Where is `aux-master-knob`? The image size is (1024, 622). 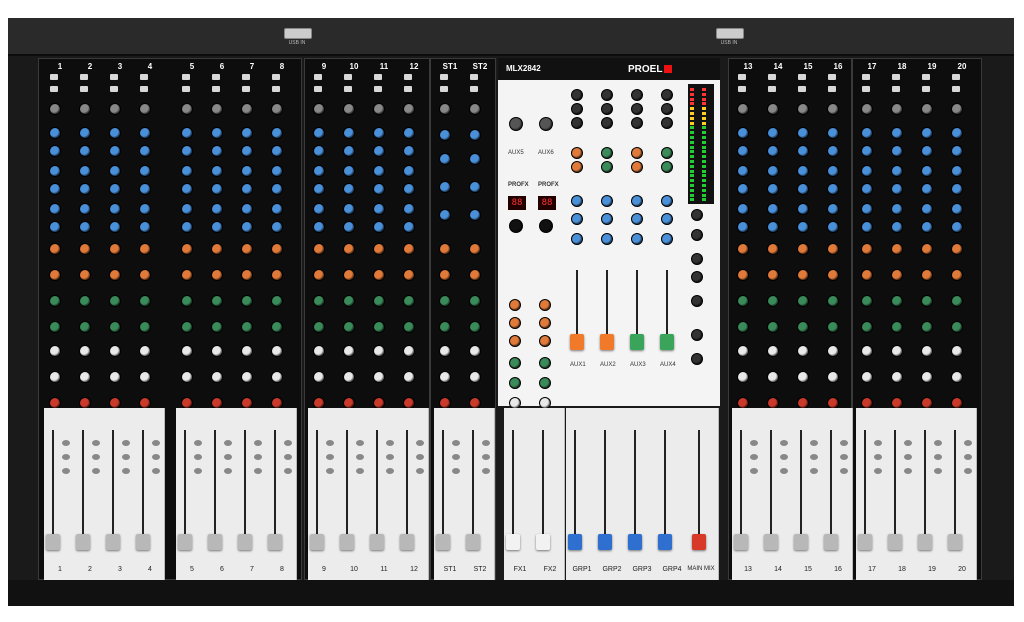
aux-master-knob is located at coordinates (546, 124).